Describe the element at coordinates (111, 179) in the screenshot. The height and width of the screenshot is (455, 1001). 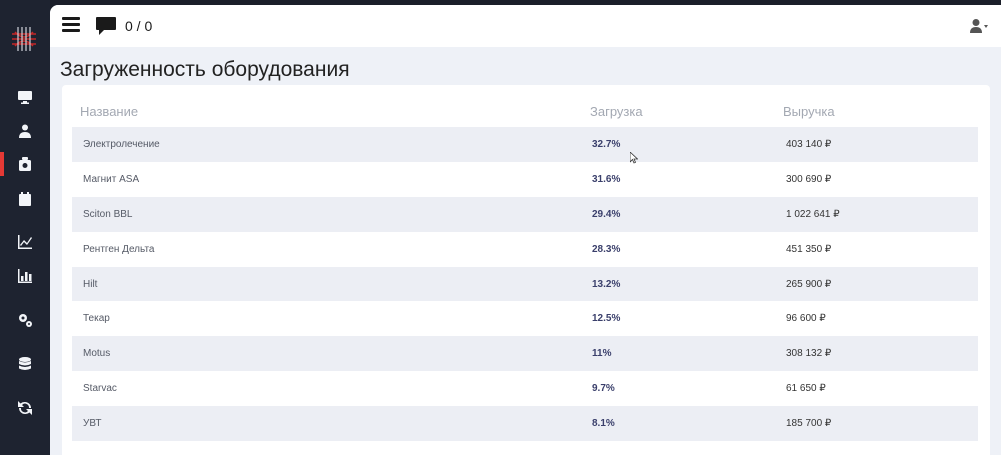
I see `cell-name: Магнит ASA` at that location.